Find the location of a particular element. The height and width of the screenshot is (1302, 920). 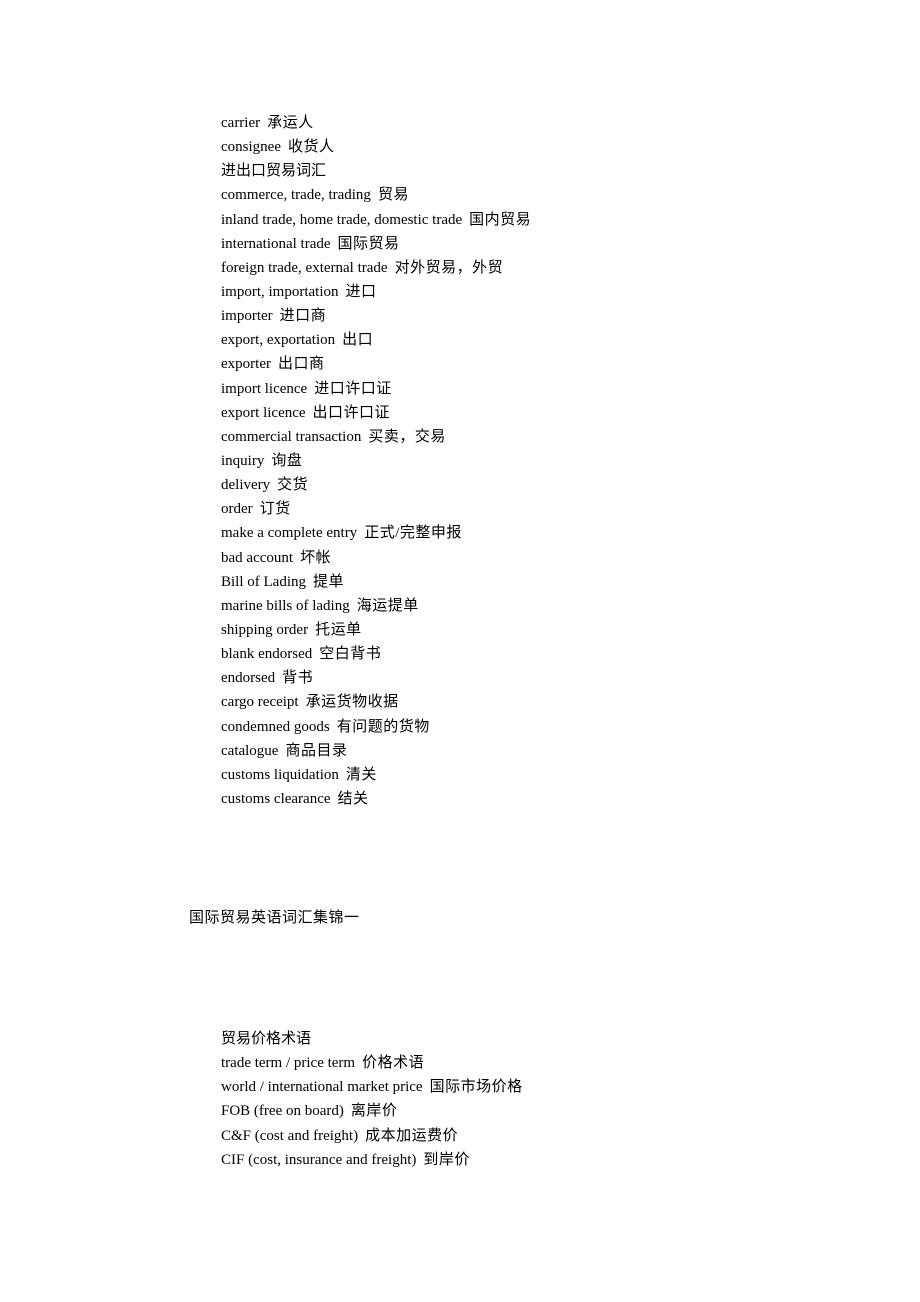

subheading: 进出口贸易词汇 is located at coordinates (376, 171).